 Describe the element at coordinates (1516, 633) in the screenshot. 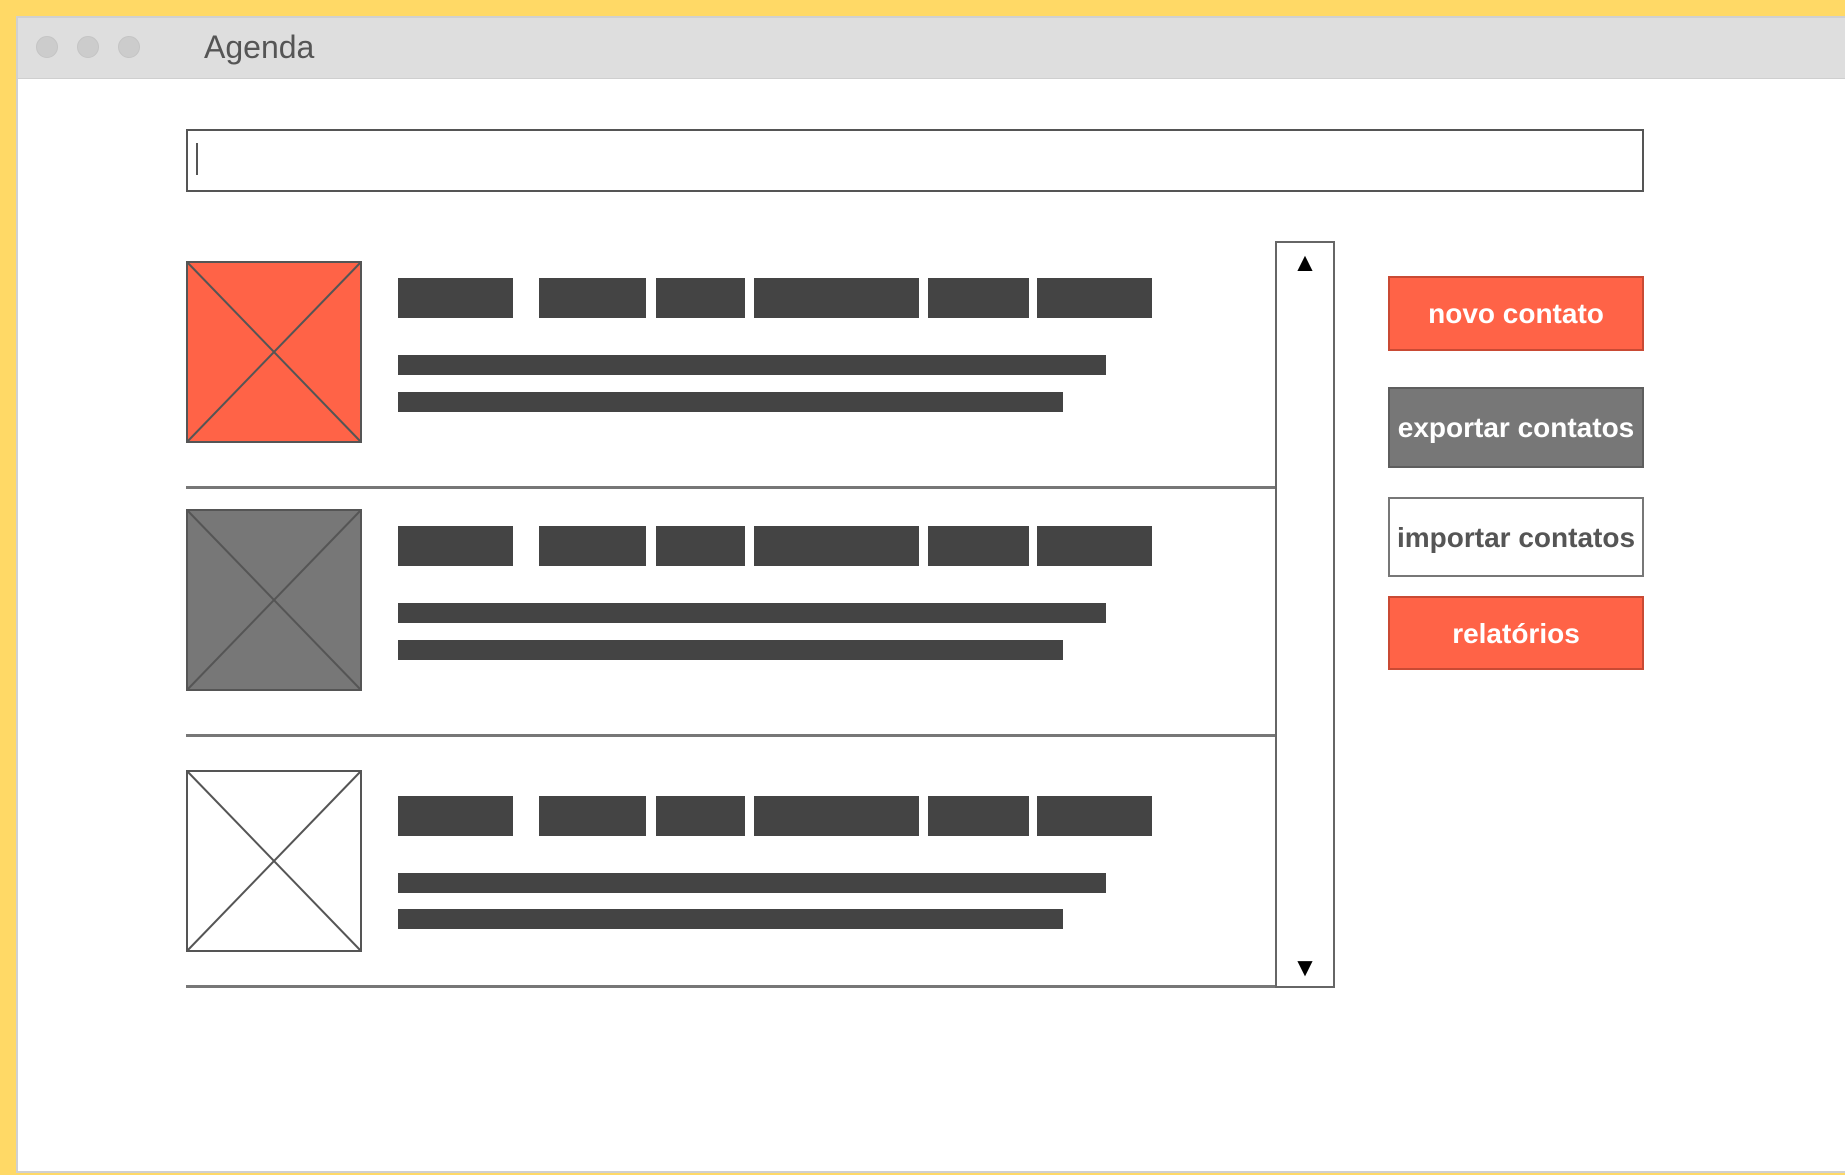

I see `reports-button: relatórios` at that location.